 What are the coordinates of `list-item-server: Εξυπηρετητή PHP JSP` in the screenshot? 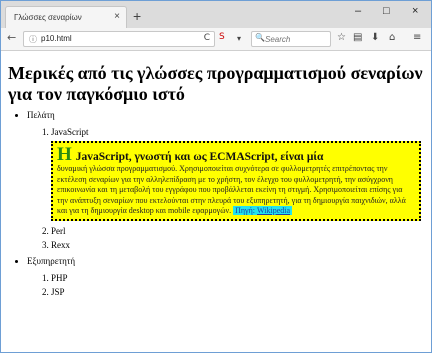 It's located at (224, 277).